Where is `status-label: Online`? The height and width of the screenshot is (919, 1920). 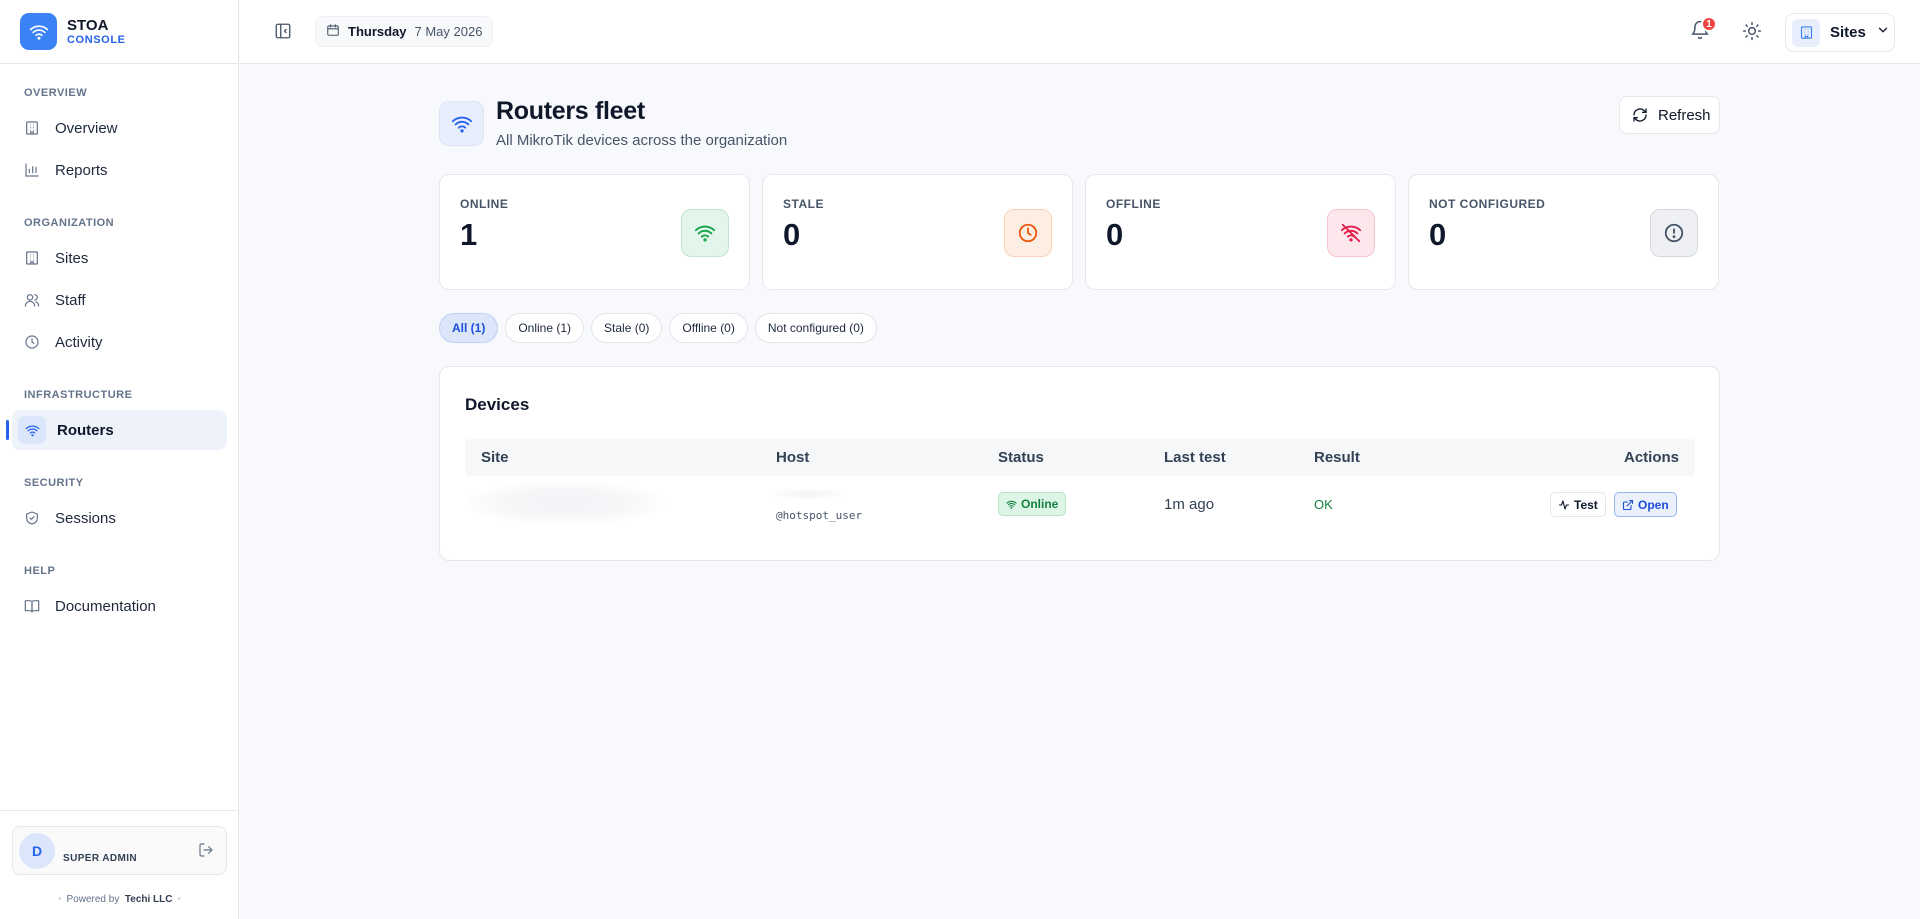
status-label: Online is located at coordinates (1040, 504).